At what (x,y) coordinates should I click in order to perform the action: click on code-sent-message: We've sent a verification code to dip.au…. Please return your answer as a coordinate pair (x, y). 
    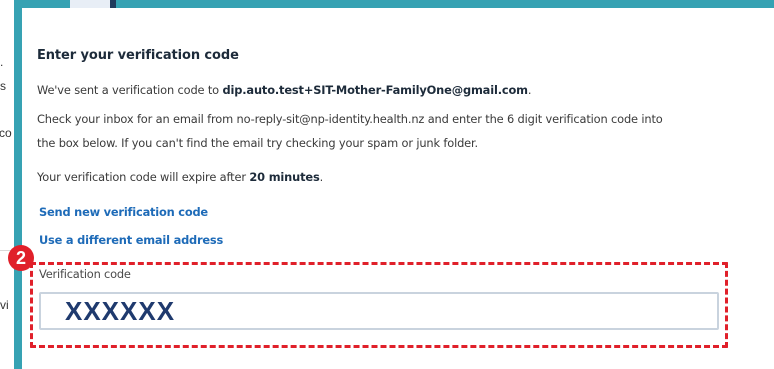
    Looking at the image, I should click on (387, 90).